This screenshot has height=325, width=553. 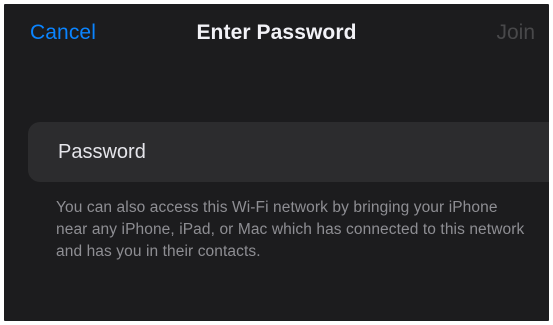 I want to click on password-input, so click(x=288, y=152).